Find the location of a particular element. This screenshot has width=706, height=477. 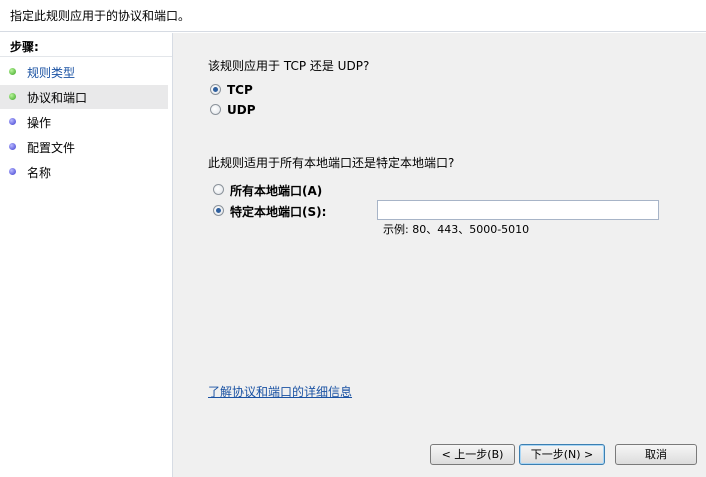

steps-divider is located at coordinates (86, 56).